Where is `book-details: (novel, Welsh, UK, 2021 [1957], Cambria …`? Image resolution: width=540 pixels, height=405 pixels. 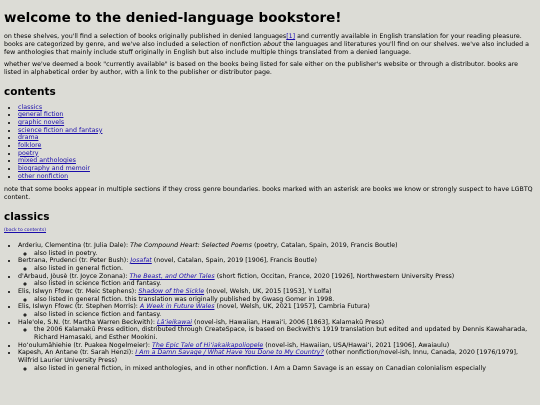
book-details: (novel, Welsh, UK, 2021 [1957], Cambria … is located at coordinates (292, 307).